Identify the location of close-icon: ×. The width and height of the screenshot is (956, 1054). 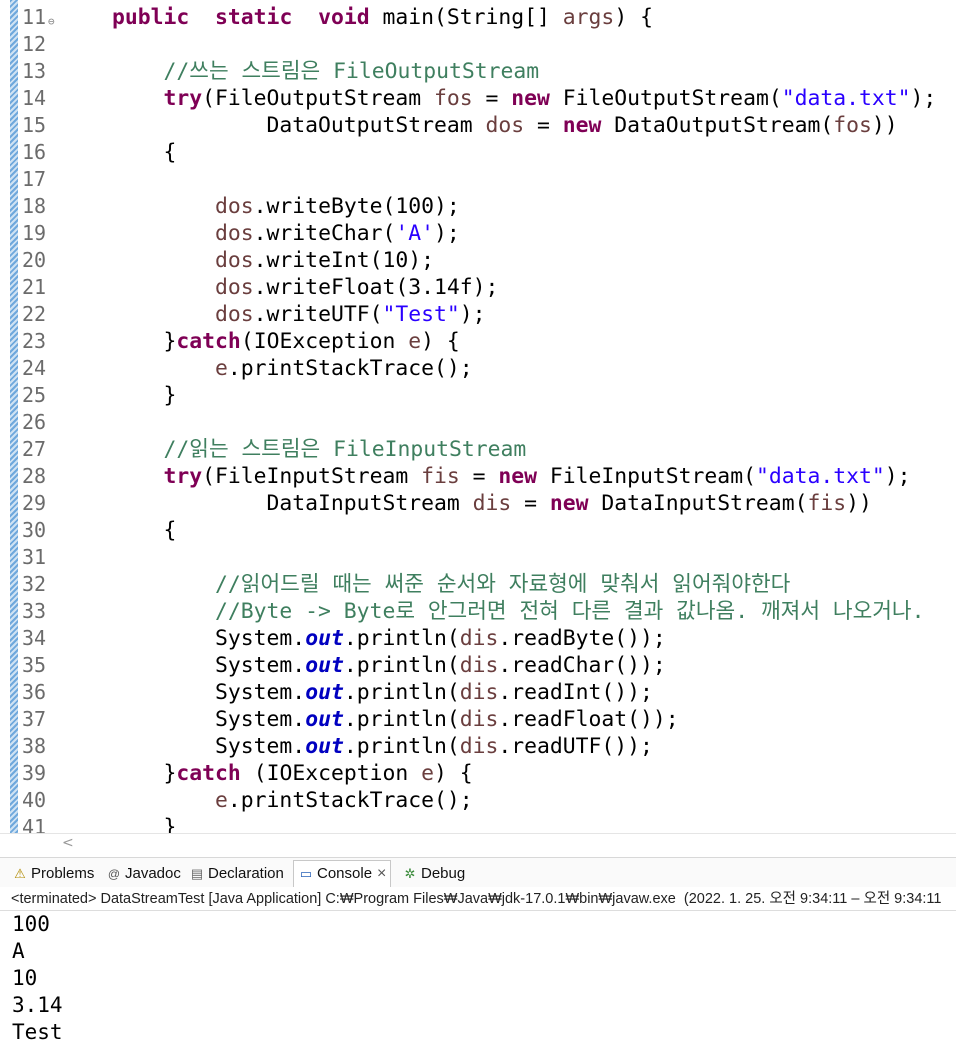
(381, 874).